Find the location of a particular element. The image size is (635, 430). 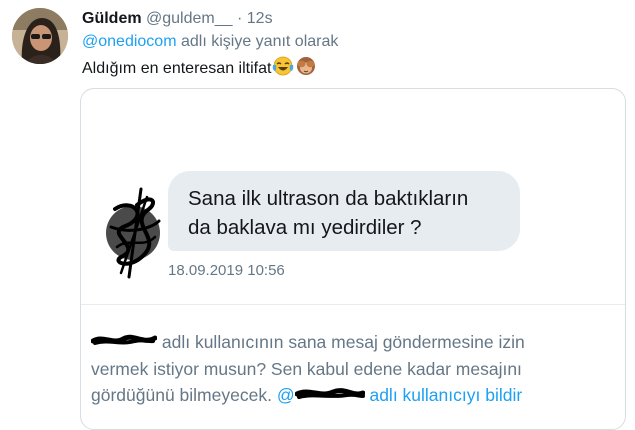

notice-text: gördüğünü bilmeyecek. is located at coordinates (181, 395).